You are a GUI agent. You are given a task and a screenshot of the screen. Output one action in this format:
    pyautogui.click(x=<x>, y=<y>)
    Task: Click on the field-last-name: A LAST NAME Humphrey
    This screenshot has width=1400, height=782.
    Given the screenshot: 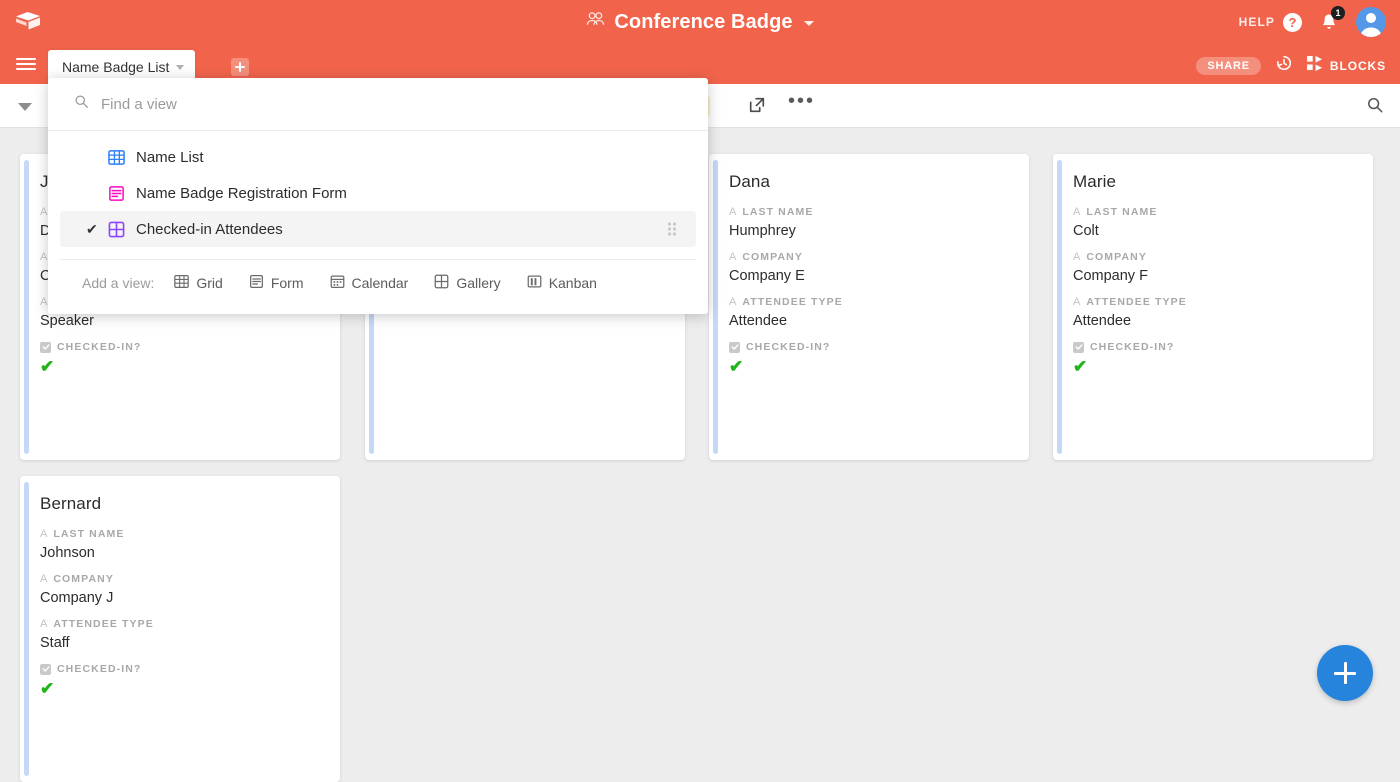 What is the action you would take?
    pyautogui.click(x=869, y=222)
    